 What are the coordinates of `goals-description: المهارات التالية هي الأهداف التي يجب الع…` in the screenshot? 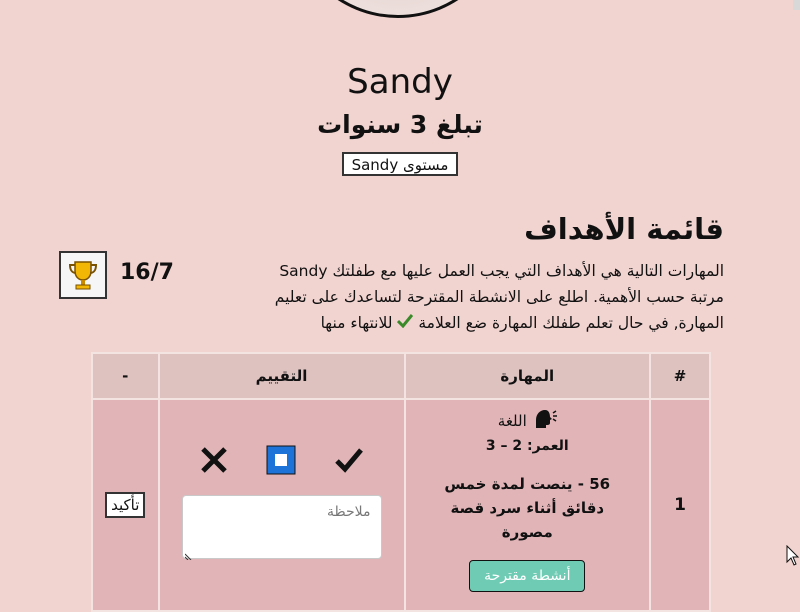 It's located at (474, 297).